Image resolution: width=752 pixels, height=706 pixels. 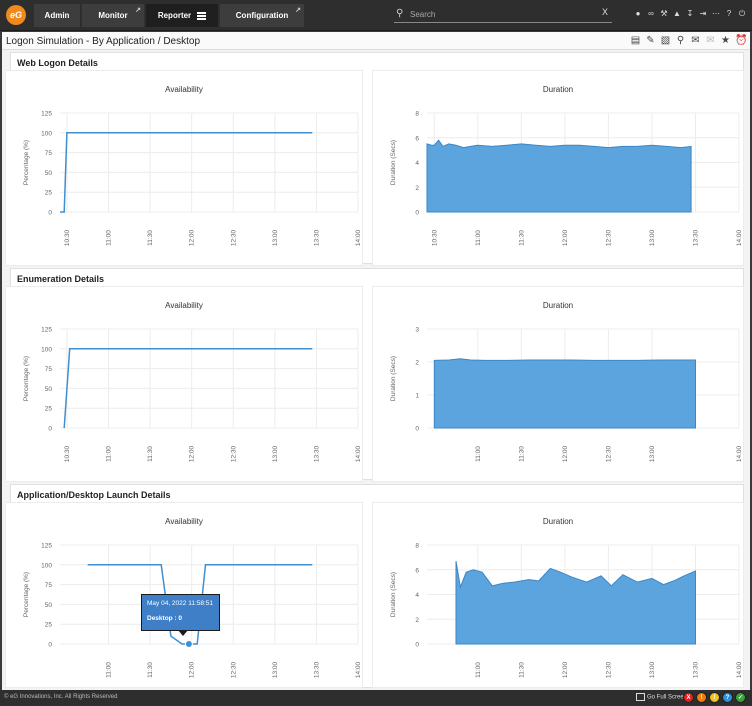 What do you see at coordinates (262, 15) in the screenshot?
I see `tab-configuration: Configuration ↗` at bounding box center [262, 15].